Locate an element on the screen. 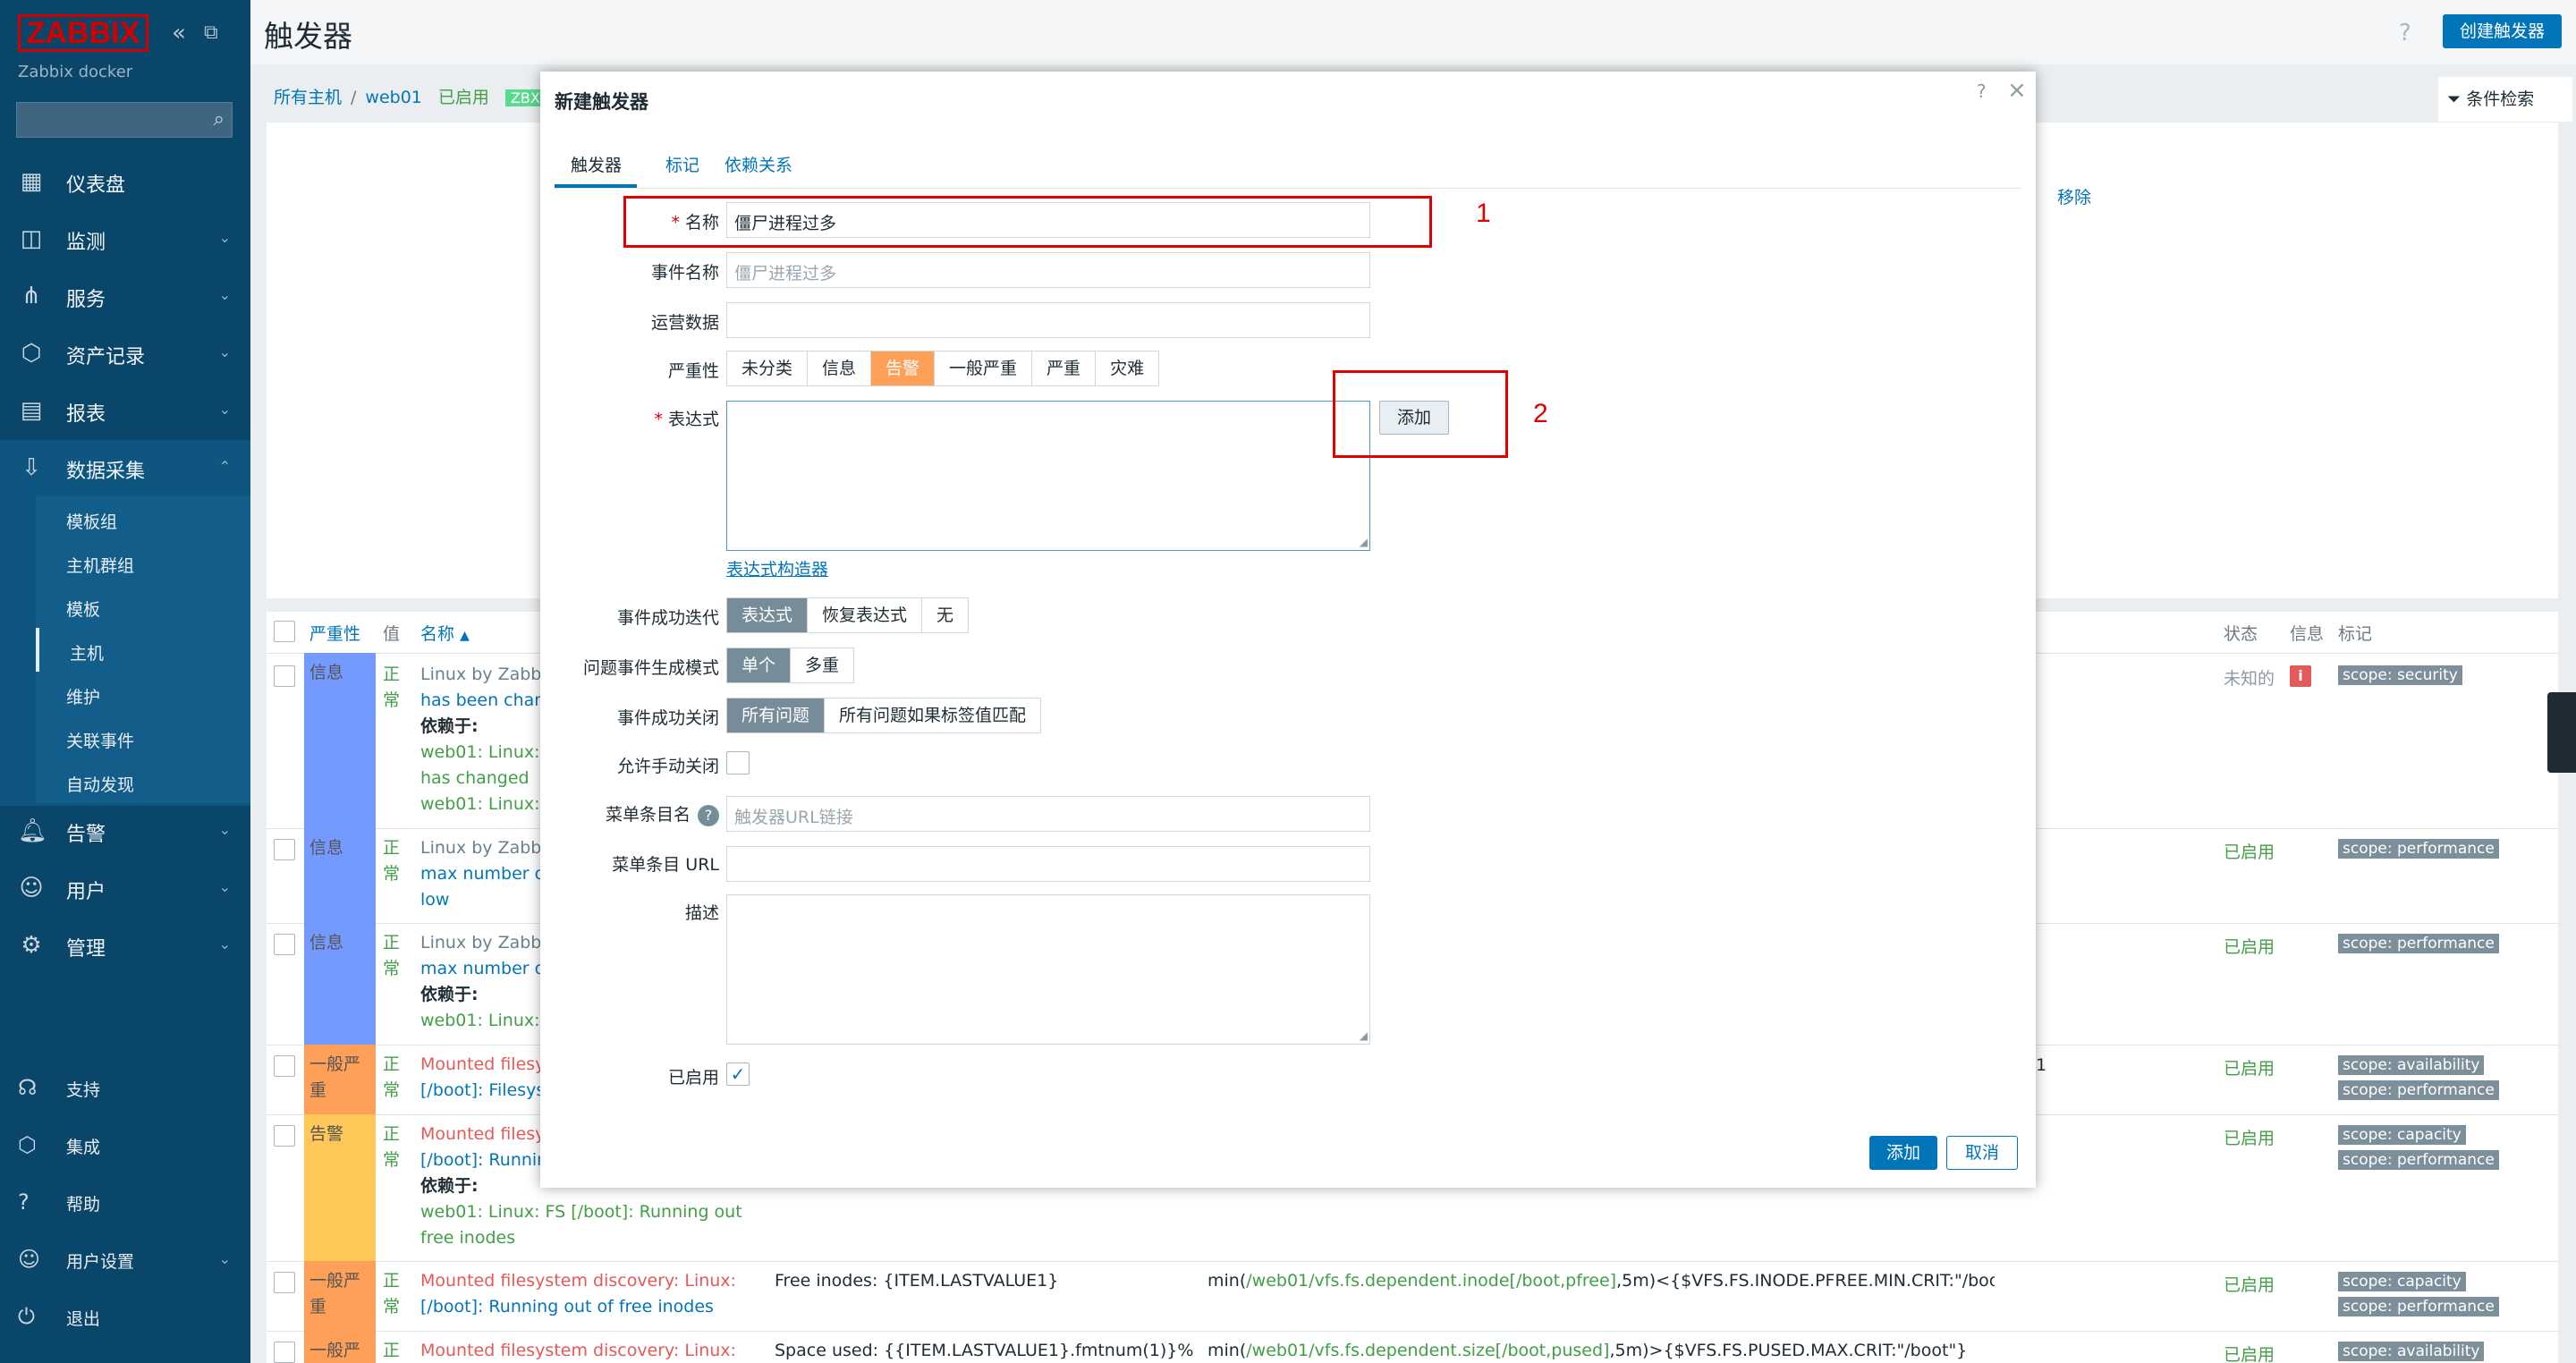 The image size is (2576, 1363). dialog-help-icon: ? is located at coordinates (1982, 91).